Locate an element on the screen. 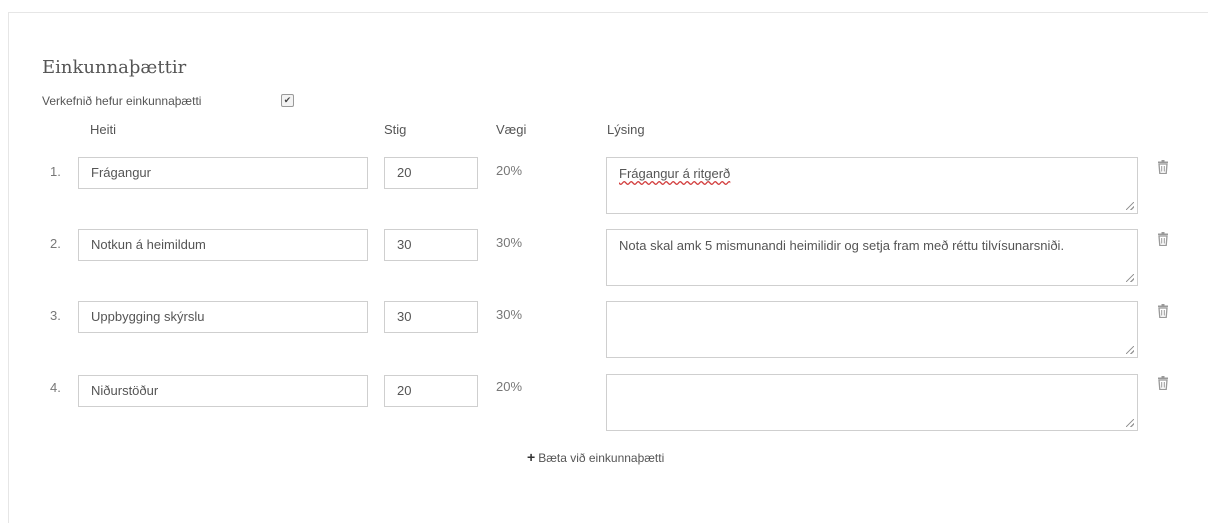 This screenshot has width=1208, height=523. criterion-name-input: Uppbygging skýrslu is located at coordinates (223, 317).